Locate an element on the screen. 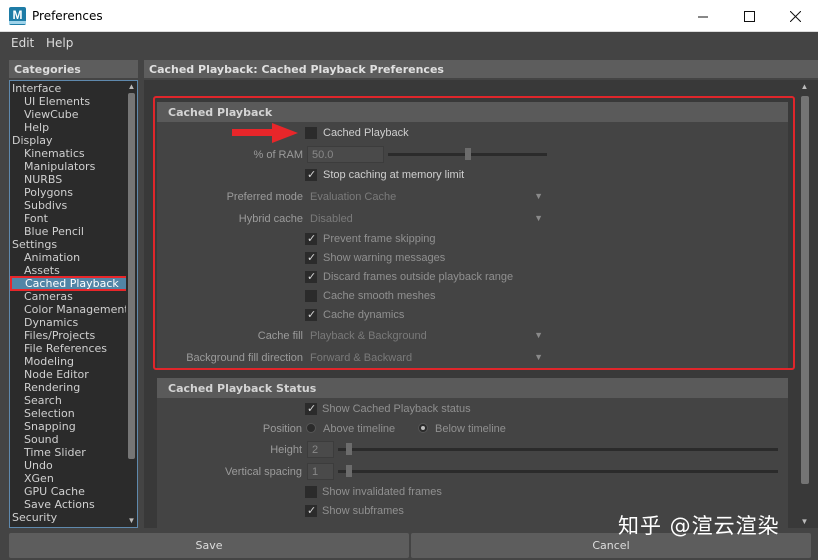 The width and height of the screenshot is (818, 560). watermark: 知乎 @渲云渲染 is located at coordinates (699, 526).